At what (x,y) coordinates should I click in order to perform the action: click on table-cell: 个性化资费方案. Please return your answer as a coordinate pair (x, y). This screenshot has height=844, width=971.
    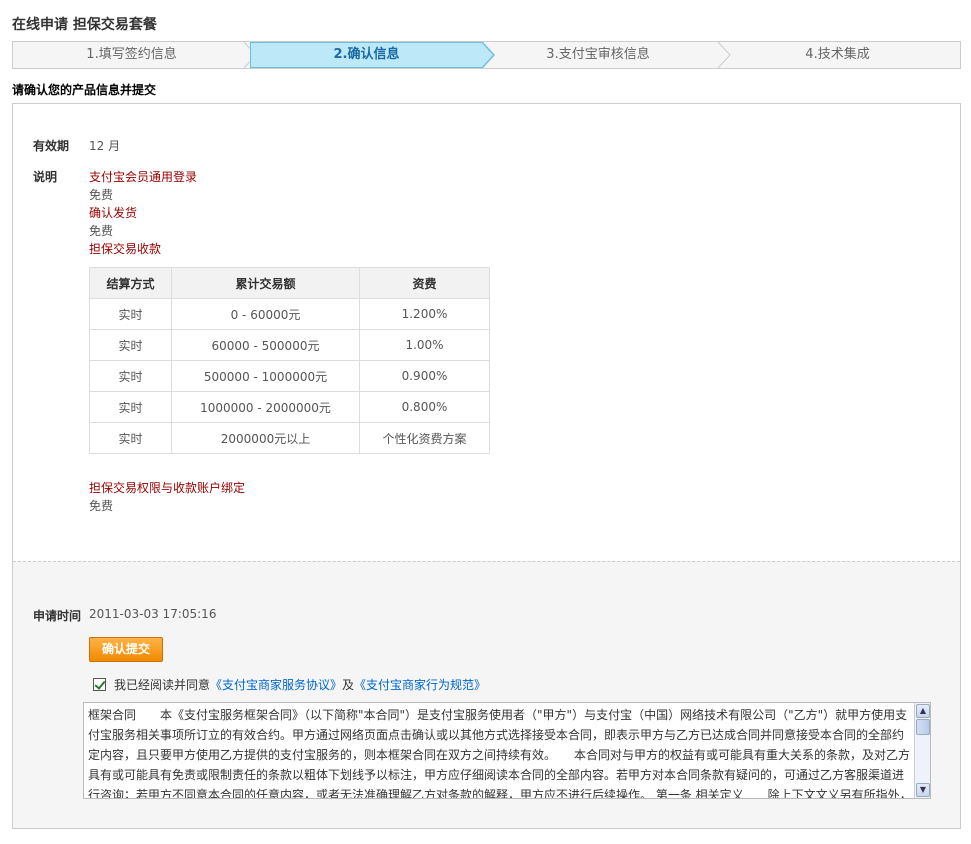
    Looking at the image, I should click on (424, 438).